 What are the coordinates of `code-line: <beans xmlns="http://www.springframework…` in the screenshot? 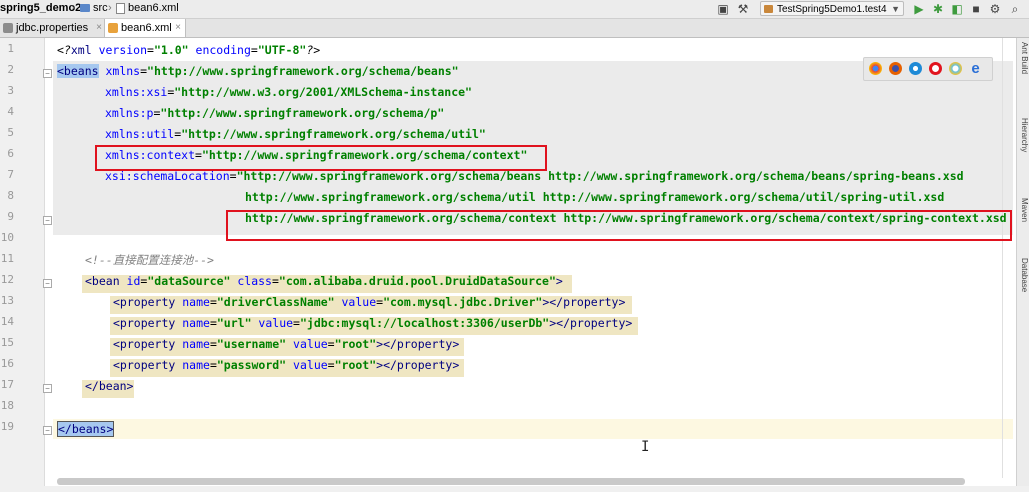 It's located at (258, 71).